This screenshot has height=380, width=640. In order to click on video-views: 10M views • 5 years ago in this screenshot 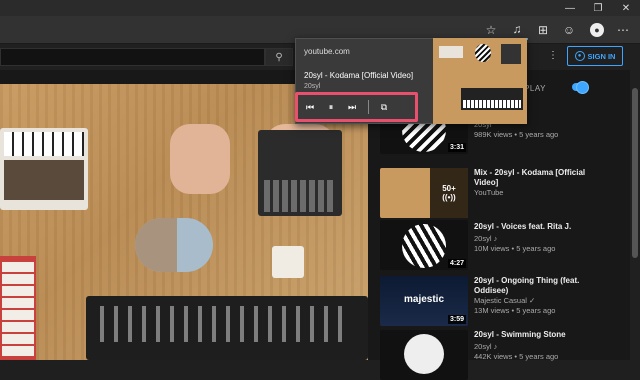, I will do `click(515, 248)`.